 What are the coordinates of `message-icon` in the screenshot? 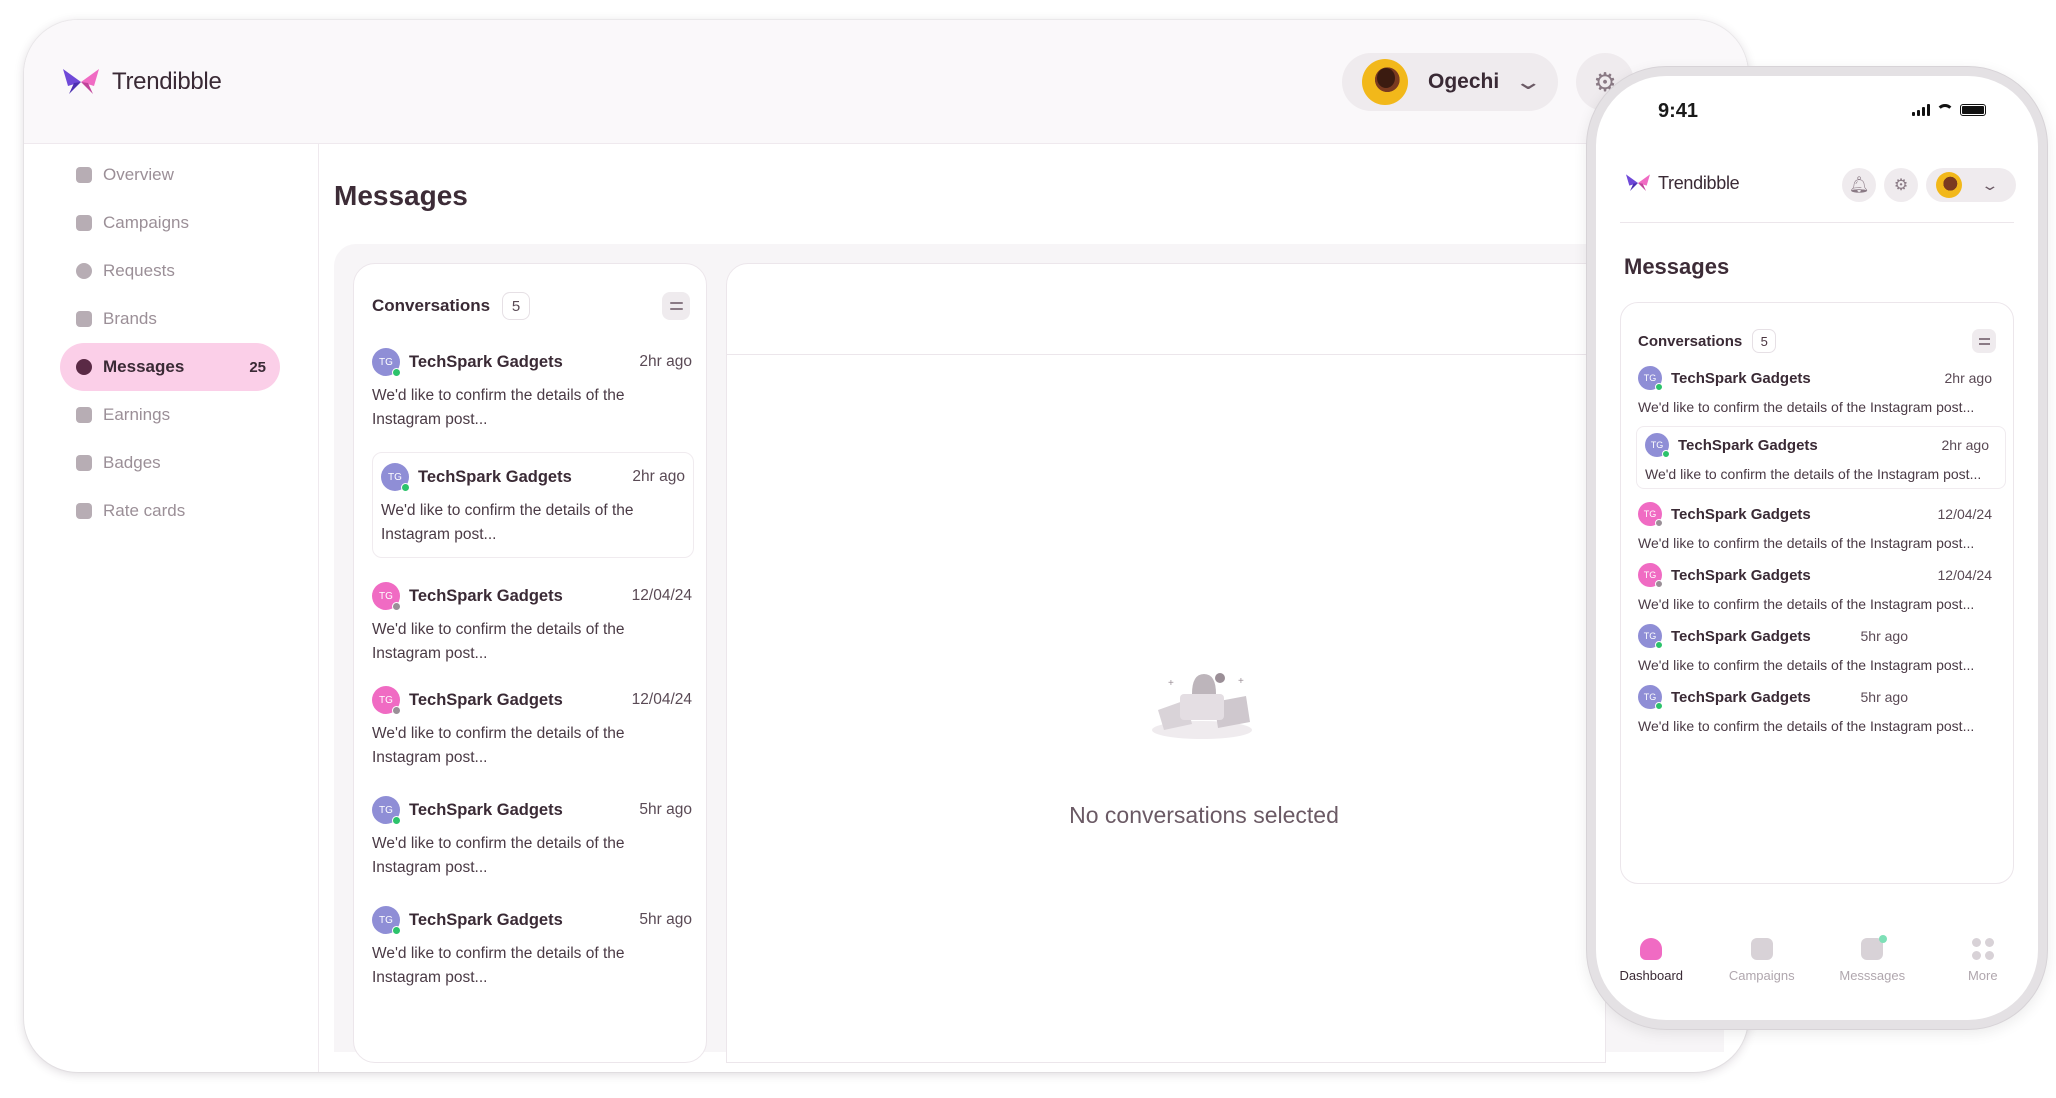 It's located at (1874, 947).